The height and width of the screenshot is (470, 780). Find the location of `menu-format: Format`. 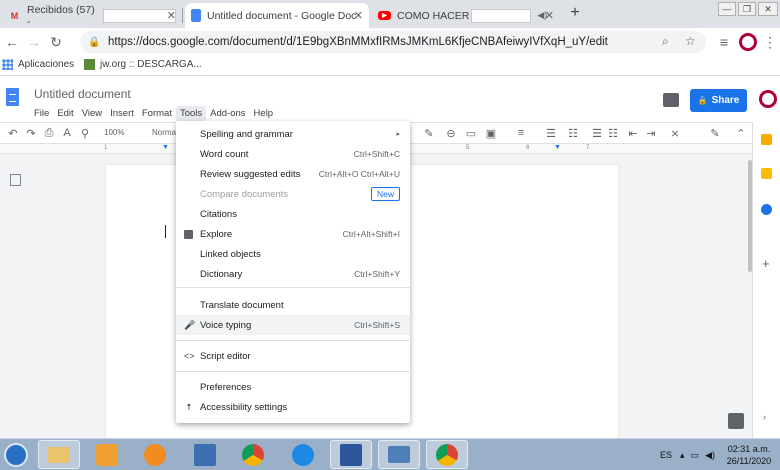

menu-format: Format is located at coordinates (157, 113).